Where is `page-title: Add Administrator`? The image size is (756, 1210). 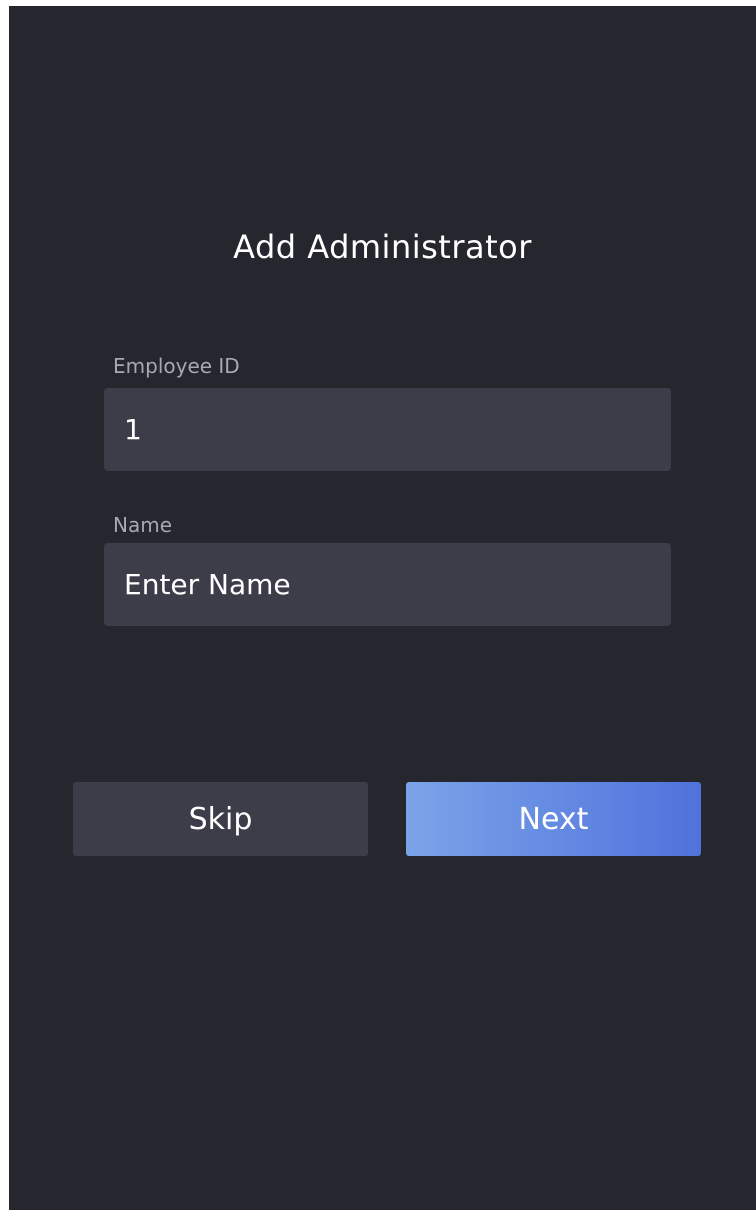 page-title: Add Administrator is located at coordinates (382, 247).